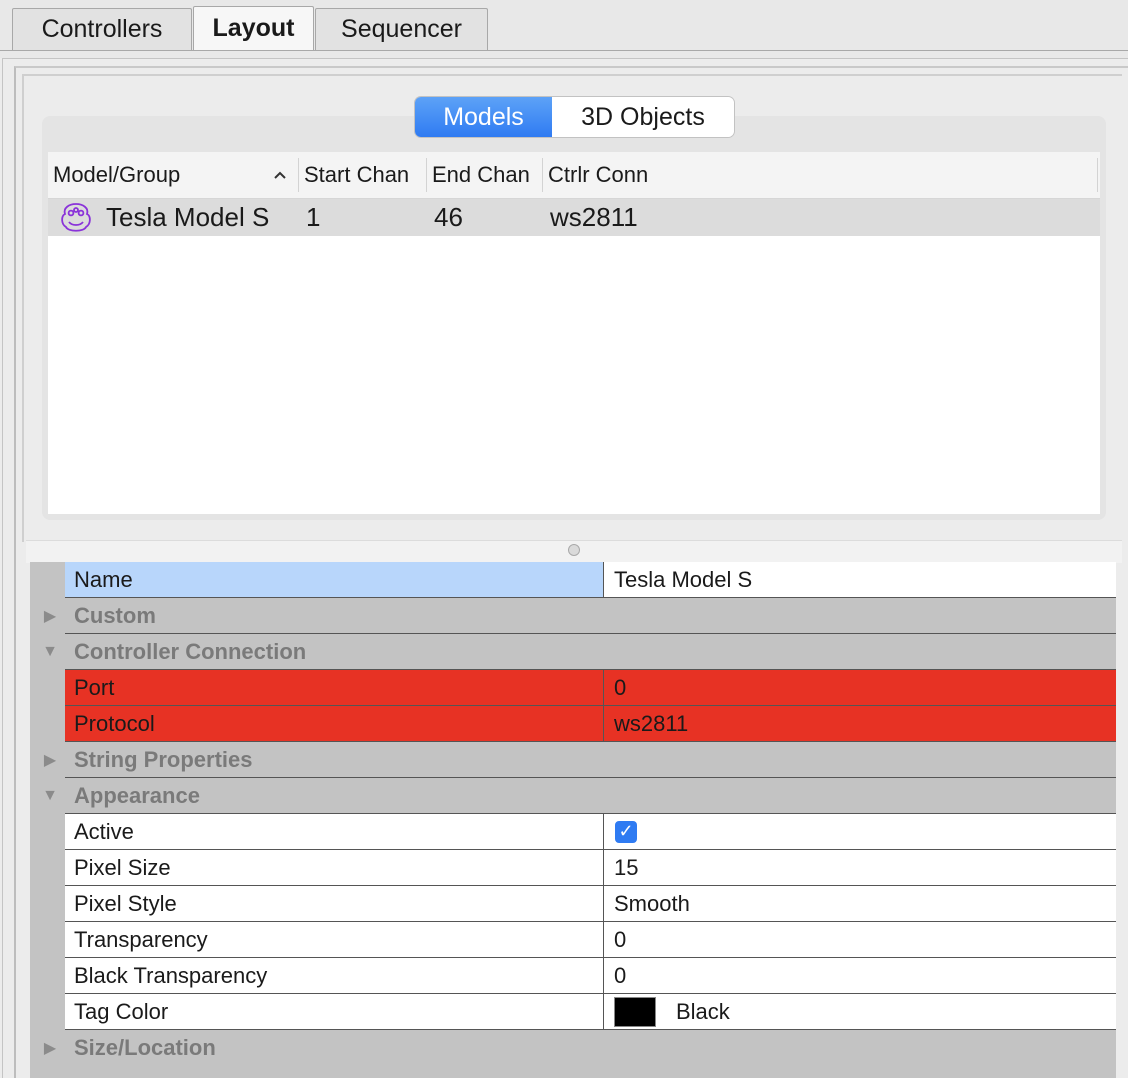  I want to click on transparency-field: 0, so click(860, 939).